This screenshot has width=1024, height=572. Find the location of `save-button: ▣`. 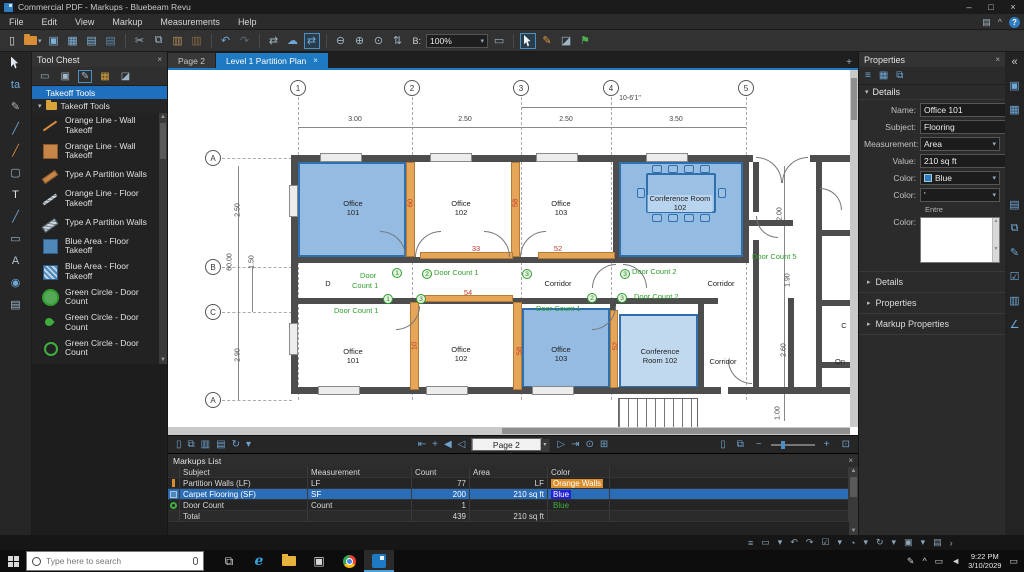

save-button: ▣ is located at coordinates (54, 41).